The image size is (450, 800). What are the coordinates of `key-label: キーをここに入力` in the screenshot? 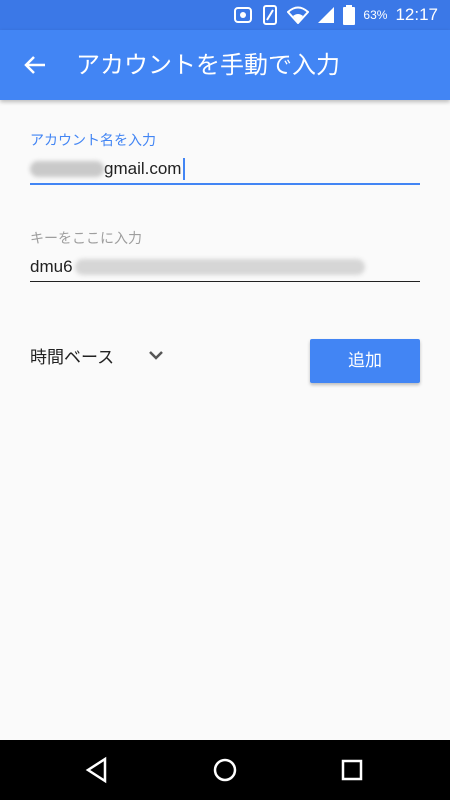 It's located at (86, 239).